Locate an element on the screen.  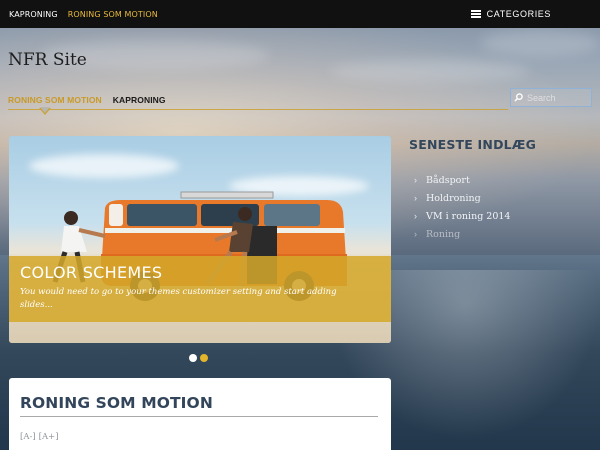
font-size-controls: [A-] [A+] is located at coordinates (200, 437).